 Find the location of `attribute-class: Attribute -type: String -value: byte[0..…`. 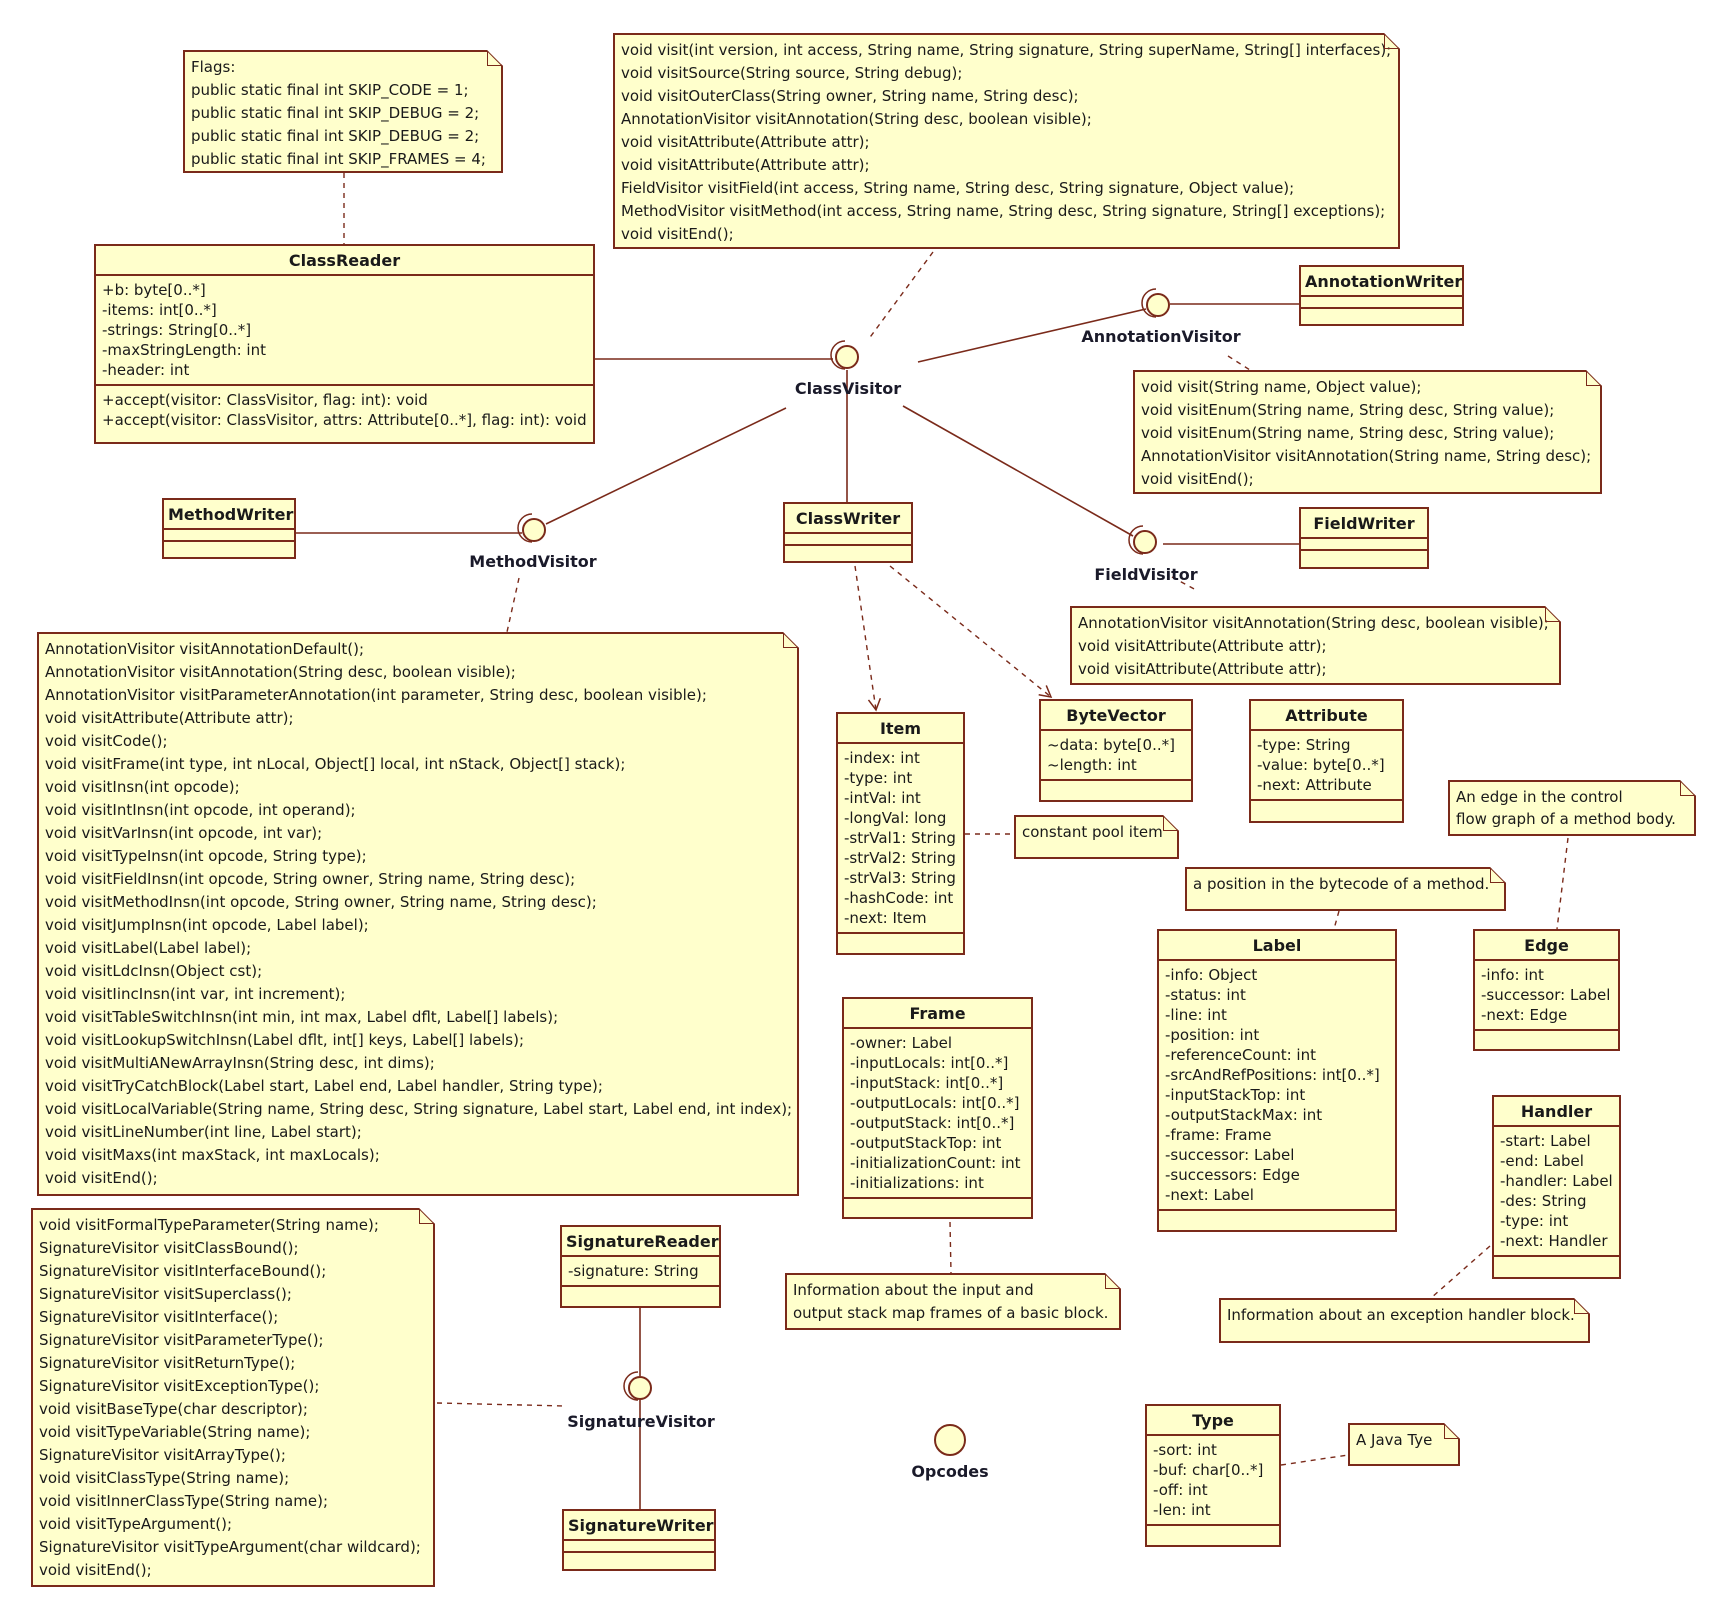

attribute-class: Attribute -type: String -value: byte[0..… is located at coordinates (1326, 761).